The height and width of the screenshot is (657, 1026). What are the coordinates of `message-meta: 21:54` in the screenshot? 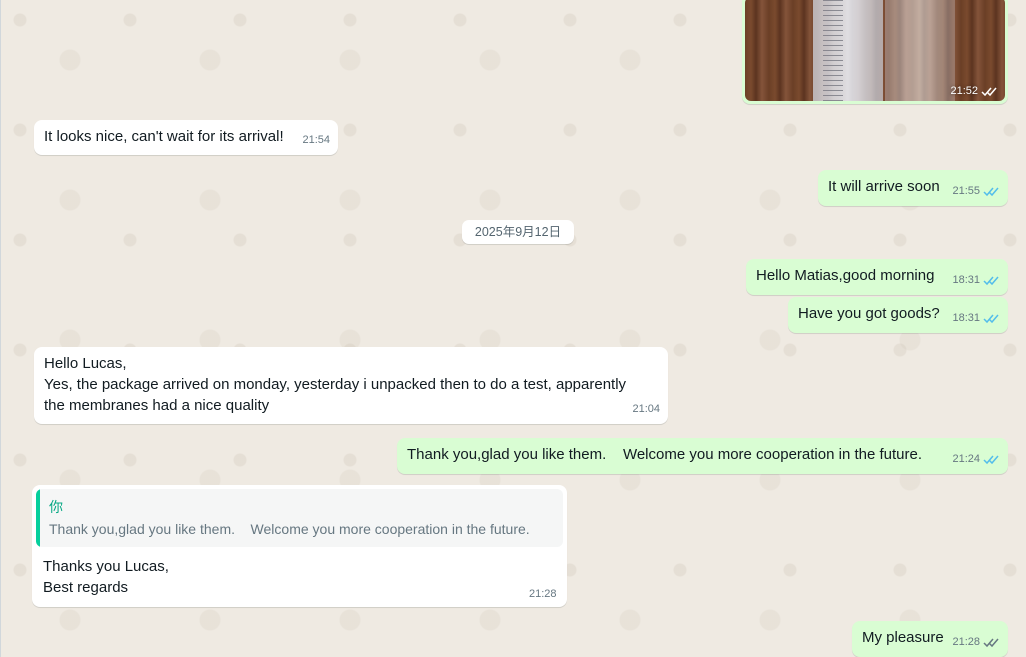 It's located at (316, 140).